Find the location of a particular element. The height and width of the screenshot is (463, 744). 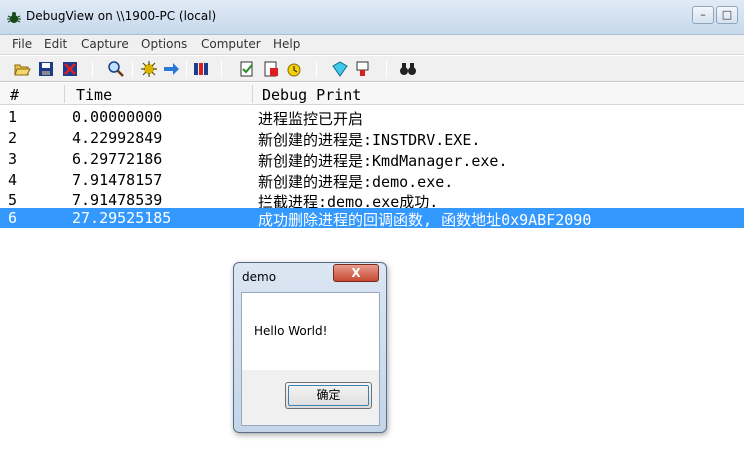

row-number: 2 is located at coordinates (13, 138).